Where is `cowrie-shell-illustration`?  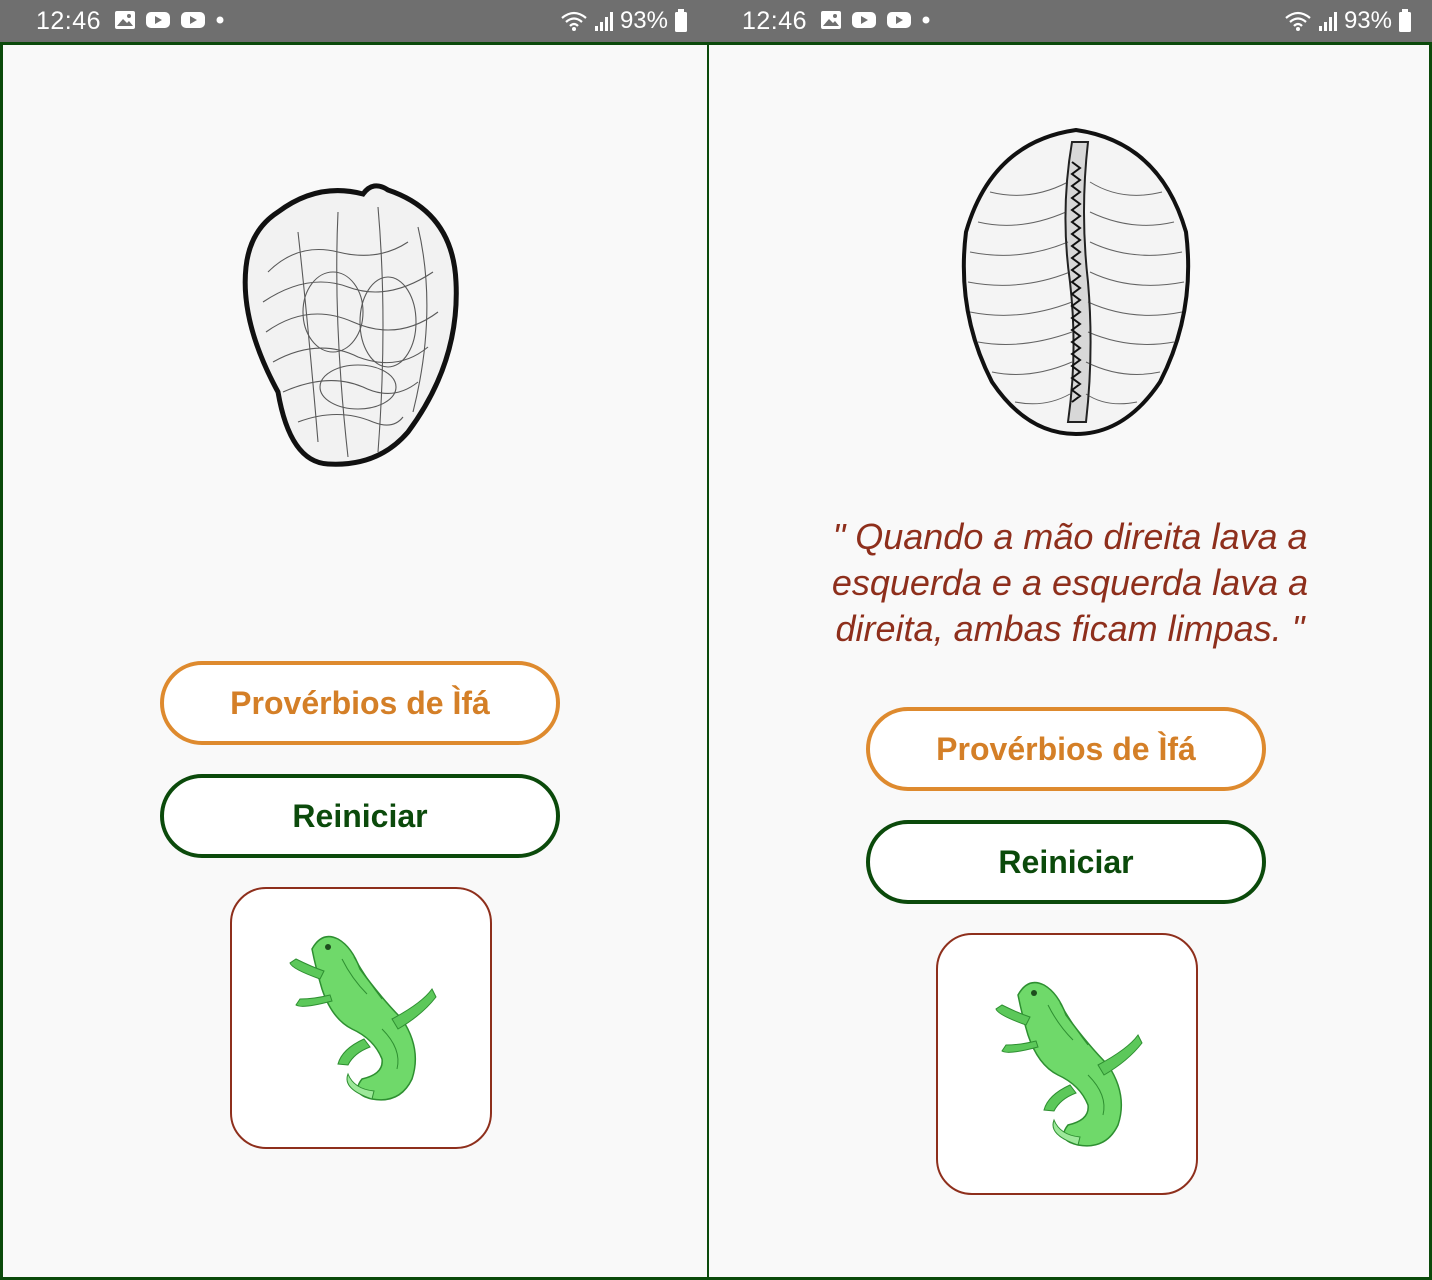 cowrie-shell-illustration is located at coordinates (1076, 282).